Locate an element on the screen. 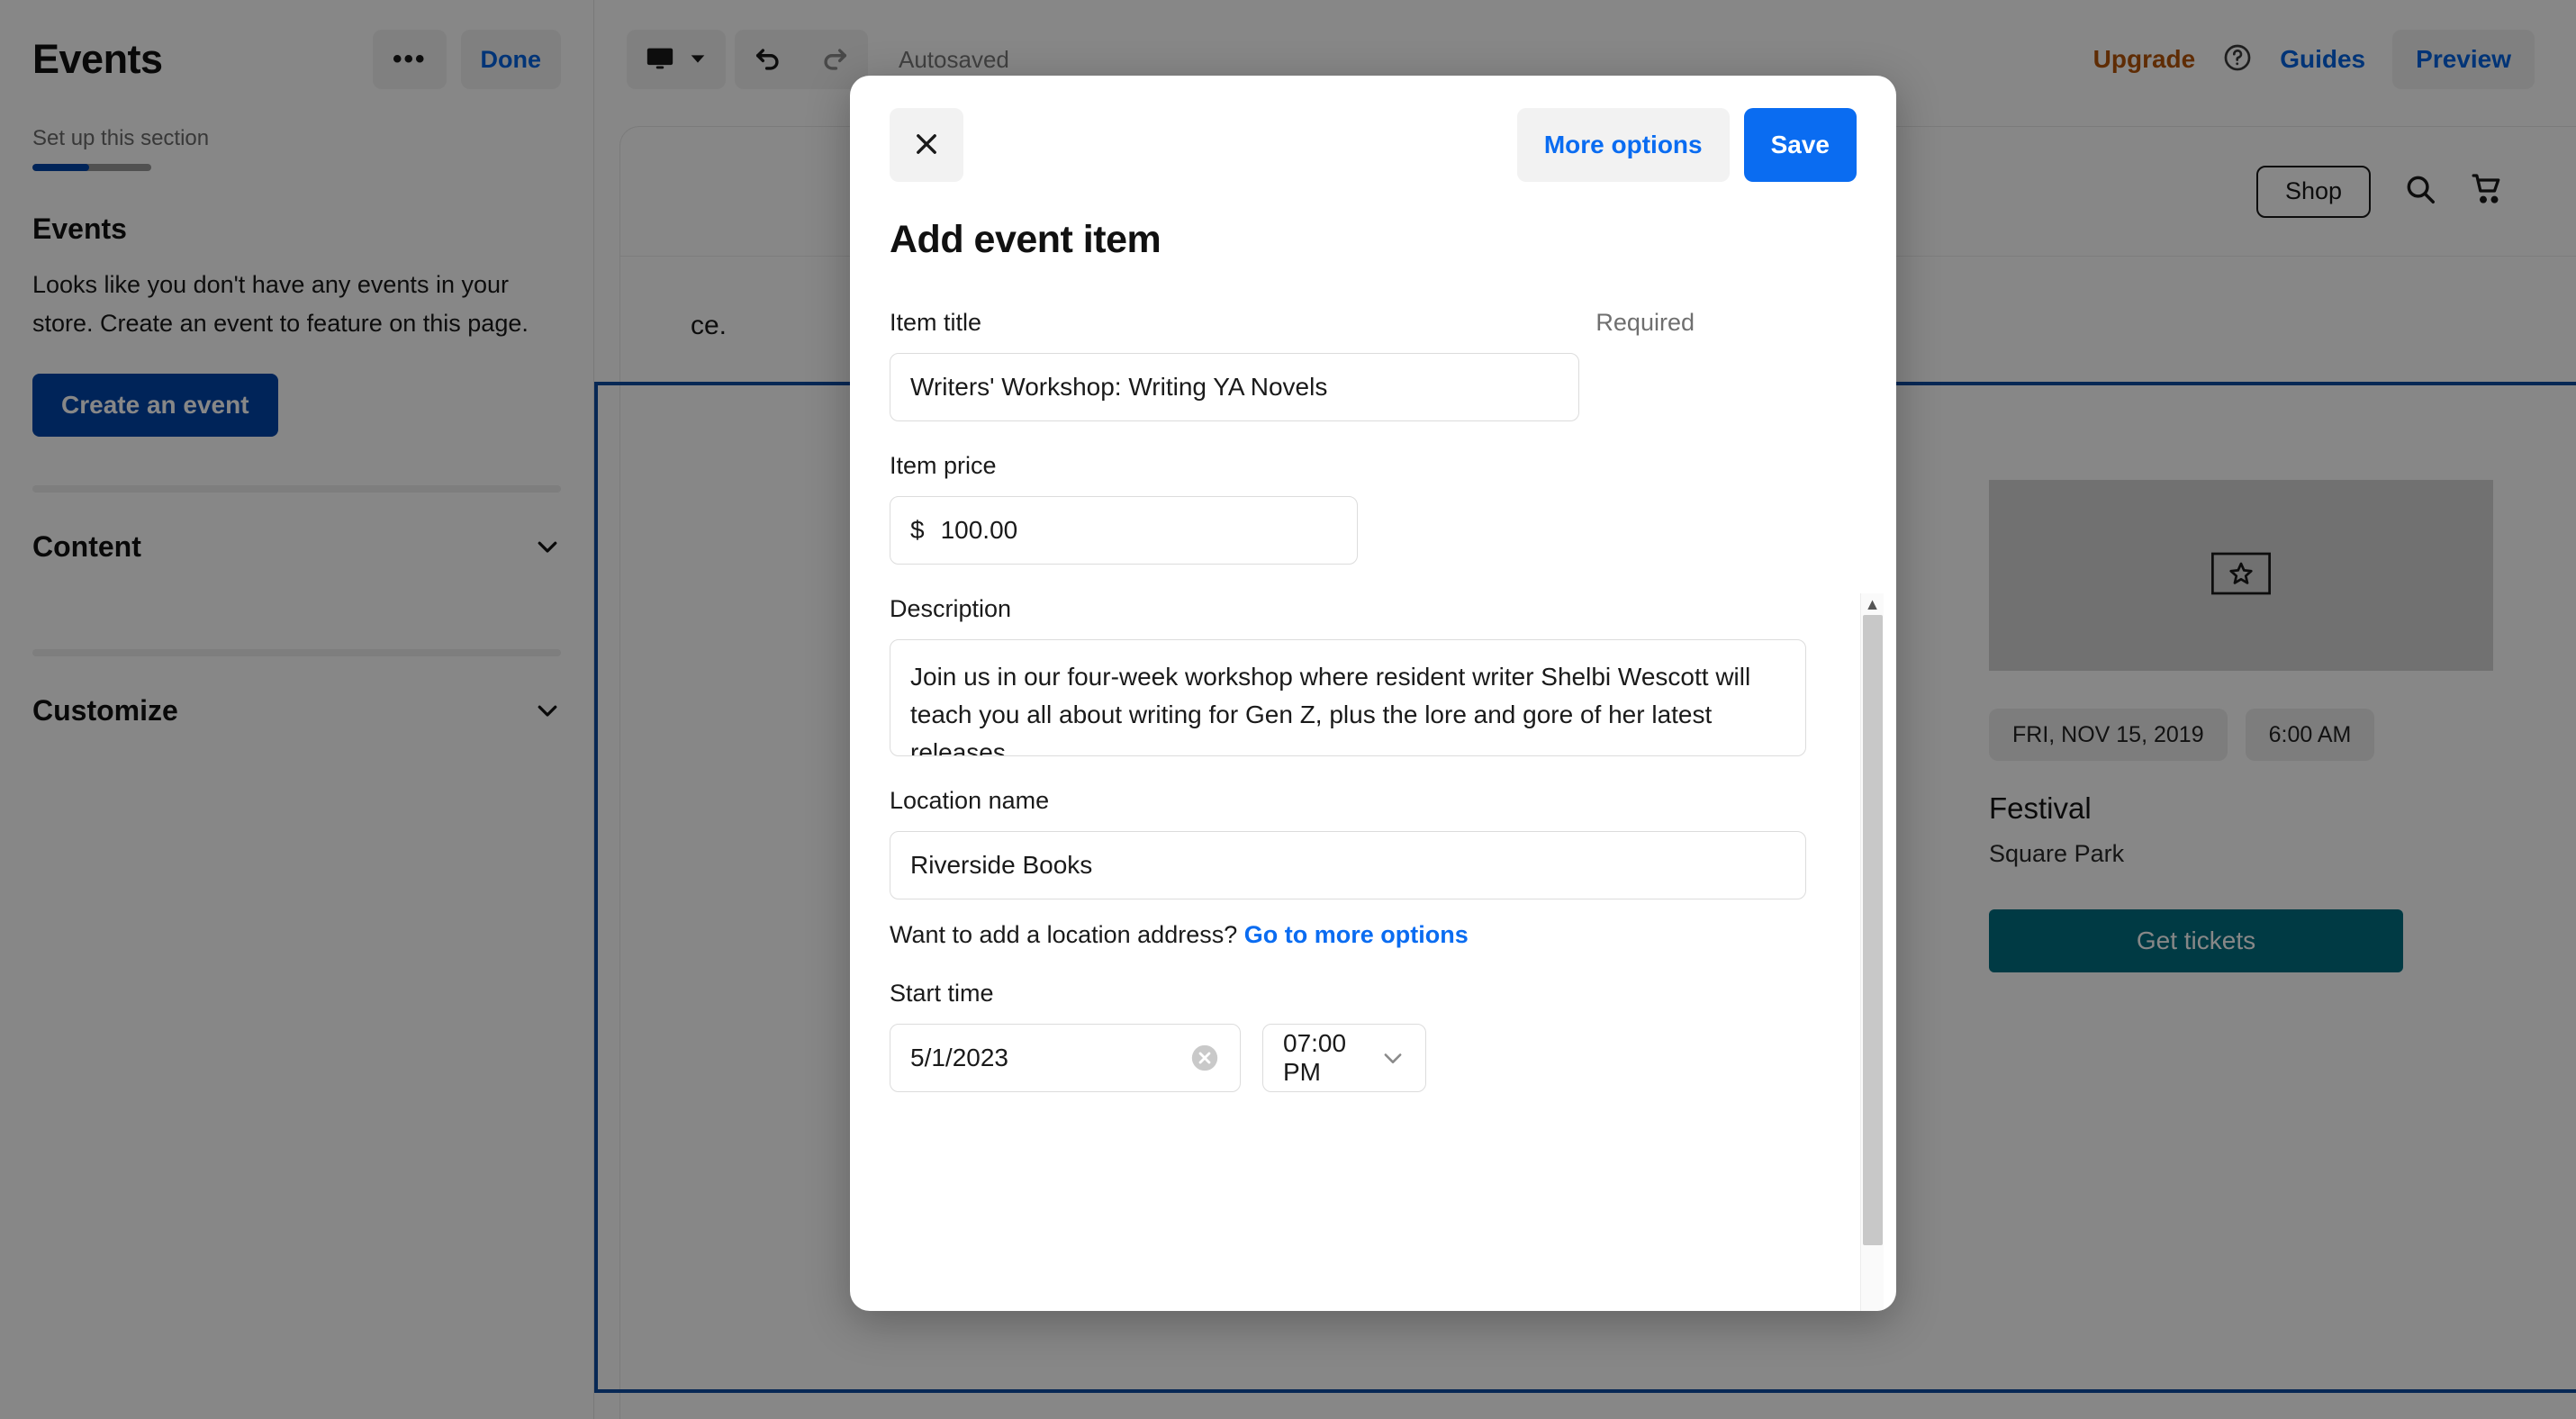 Image resolution: width=2576 pixels, height=1419 pixels. item-price-value: 100.00 is located at coordinates (979, 530).